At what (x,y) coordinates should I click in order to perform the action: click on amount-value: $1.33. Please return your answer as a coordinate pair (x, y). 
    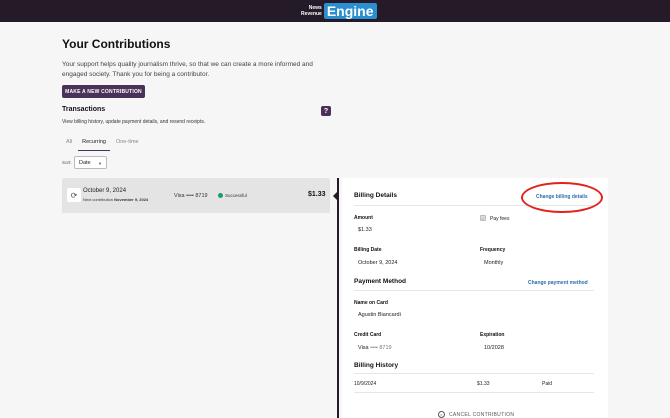
    Looking at the image, I should click on (365, 230).